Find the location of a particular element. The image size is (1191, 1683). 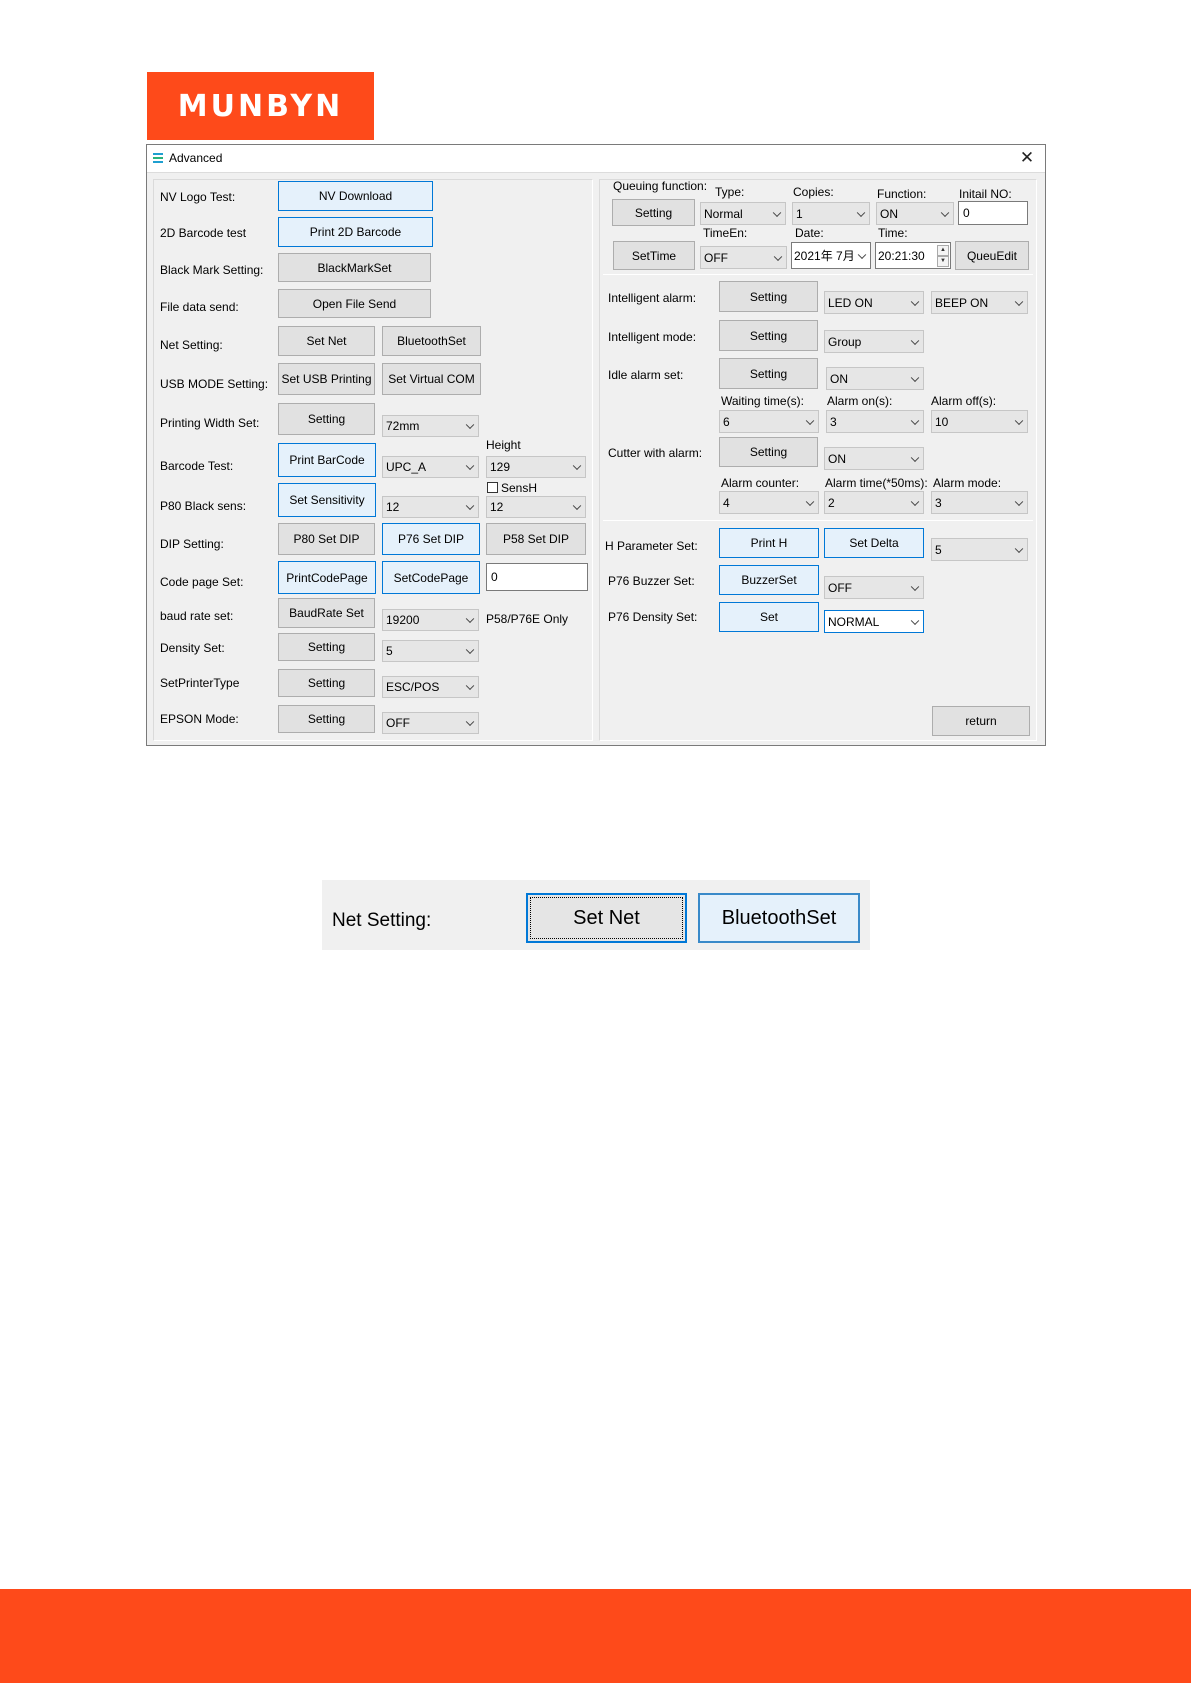

baud-note: P58/P76E Only is located at coordinates (527, 619).